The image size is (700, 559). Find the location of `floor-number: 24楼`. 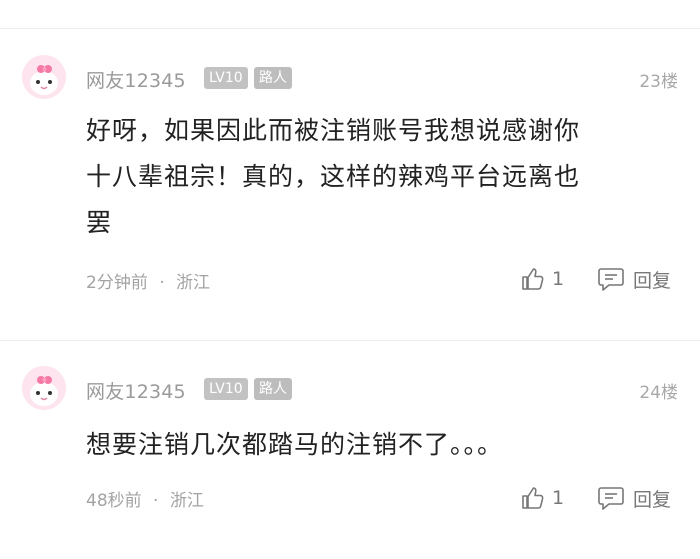

floor-number: 24楼 is located at coordinates (658, 393).